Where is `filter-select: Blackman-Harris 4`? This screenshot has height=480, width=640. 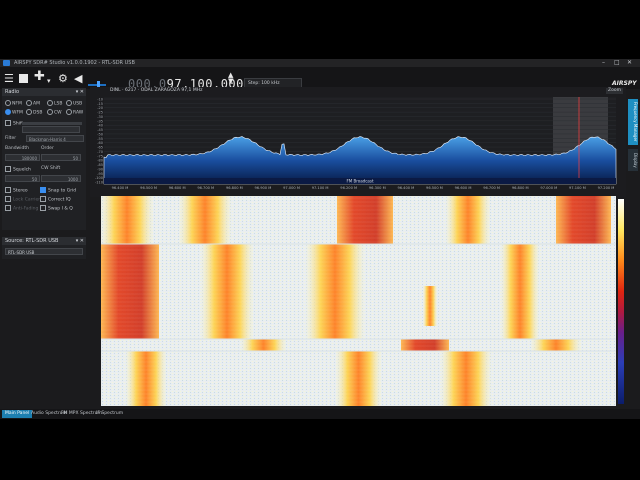
filter-select: Blackman-Harris 4 is located at coordinates (55, 138).